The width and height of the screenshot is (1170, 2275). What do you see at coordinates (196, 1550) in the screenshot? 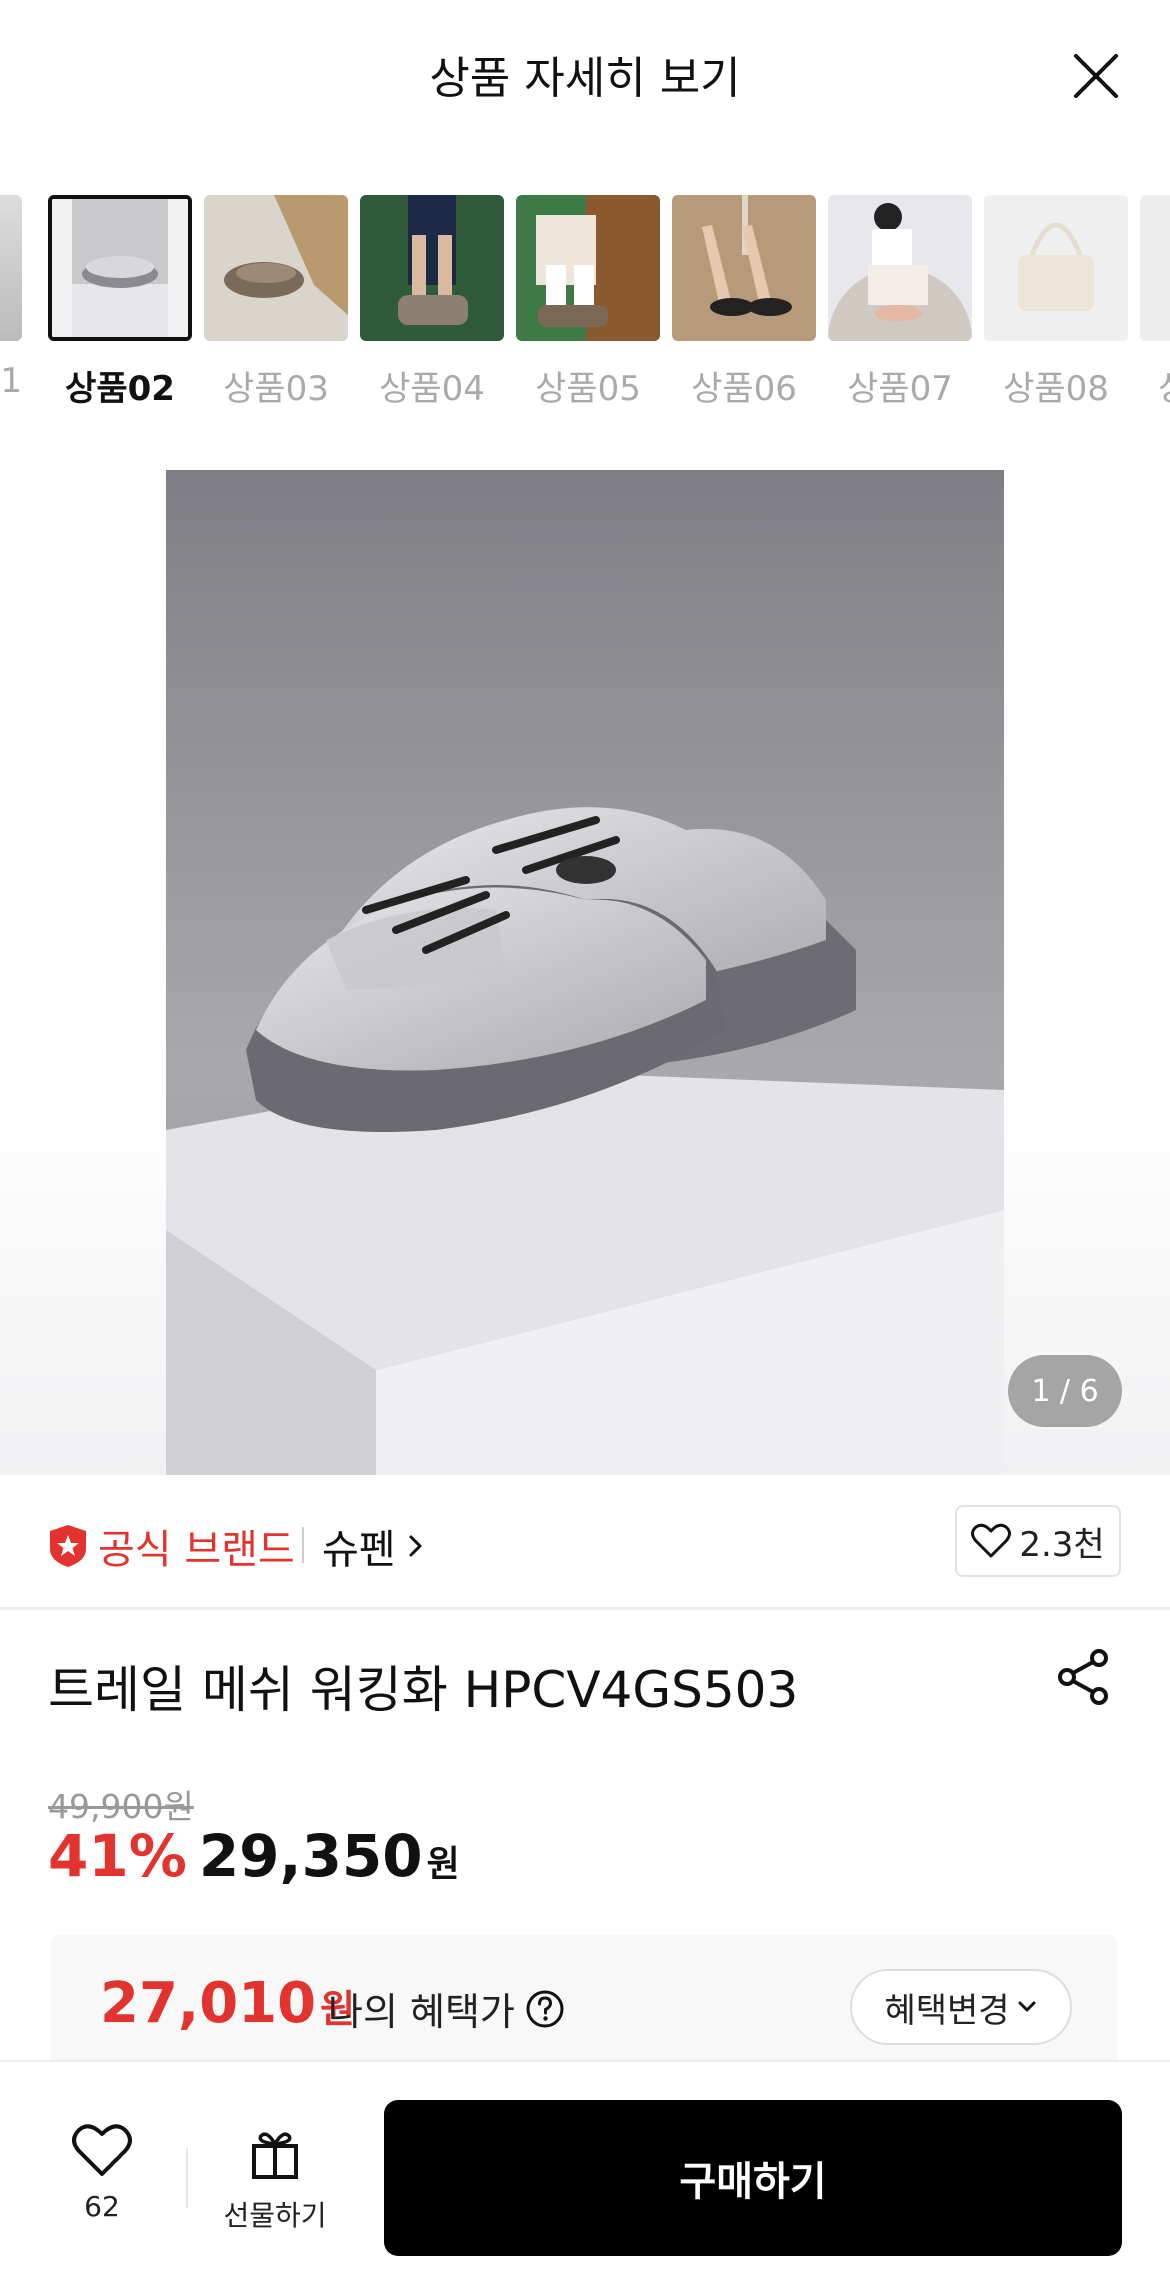
I see `official-brand-label: 공식 브랜드` at bounding box center [196, 1550].